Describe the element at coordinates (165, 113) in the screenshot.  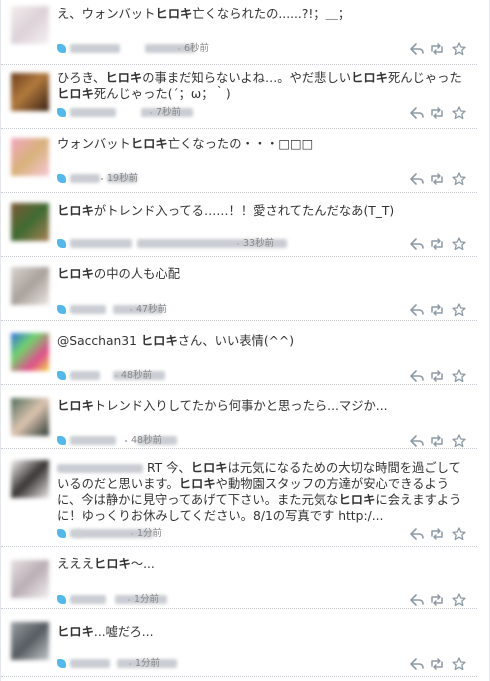
I see `timestamp: 7秒前` at that location.